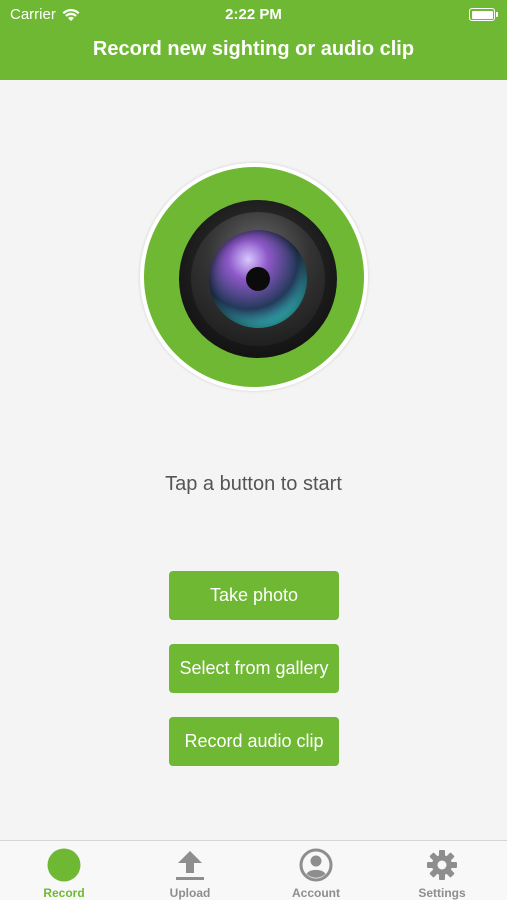 This screenshot has height=900, width=507. Describe the element at coordinates (254, 741) in the screenshot. I see `record-audio-clip-button: Record audio clip` at that location.